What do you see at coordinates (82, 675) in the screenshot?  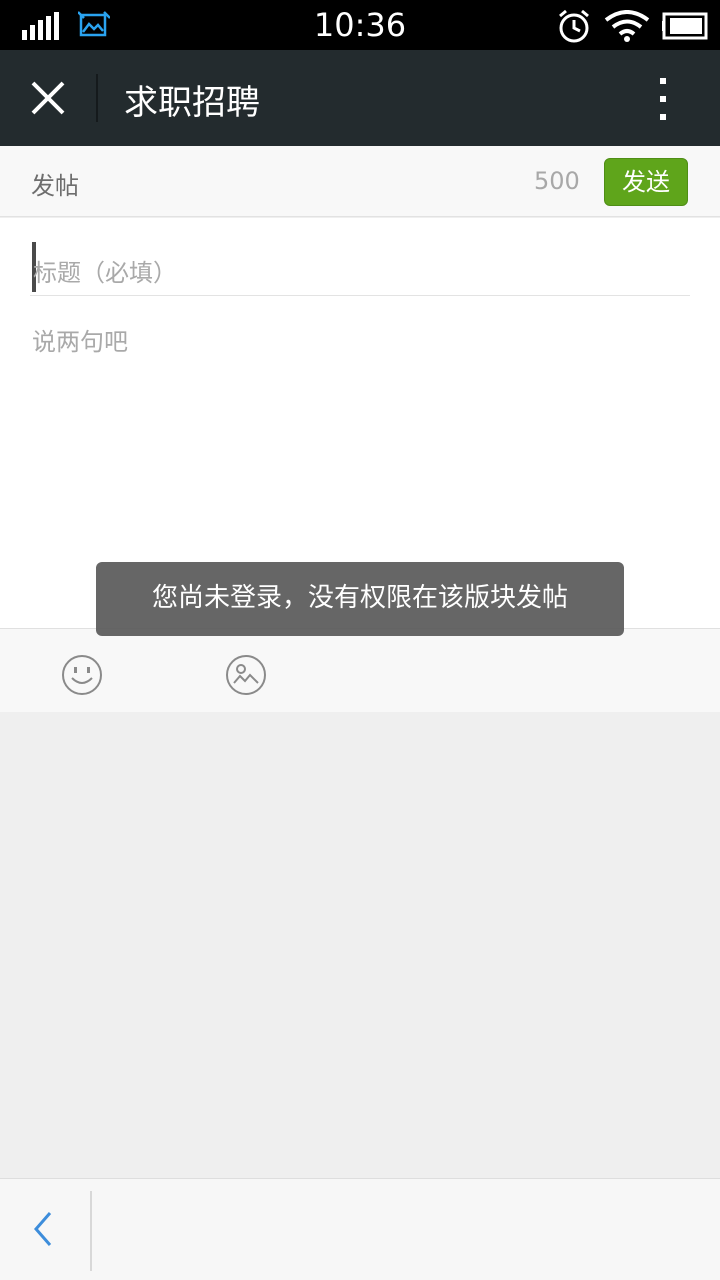 I see `emoji-icon` at bounding box center [82, 675].